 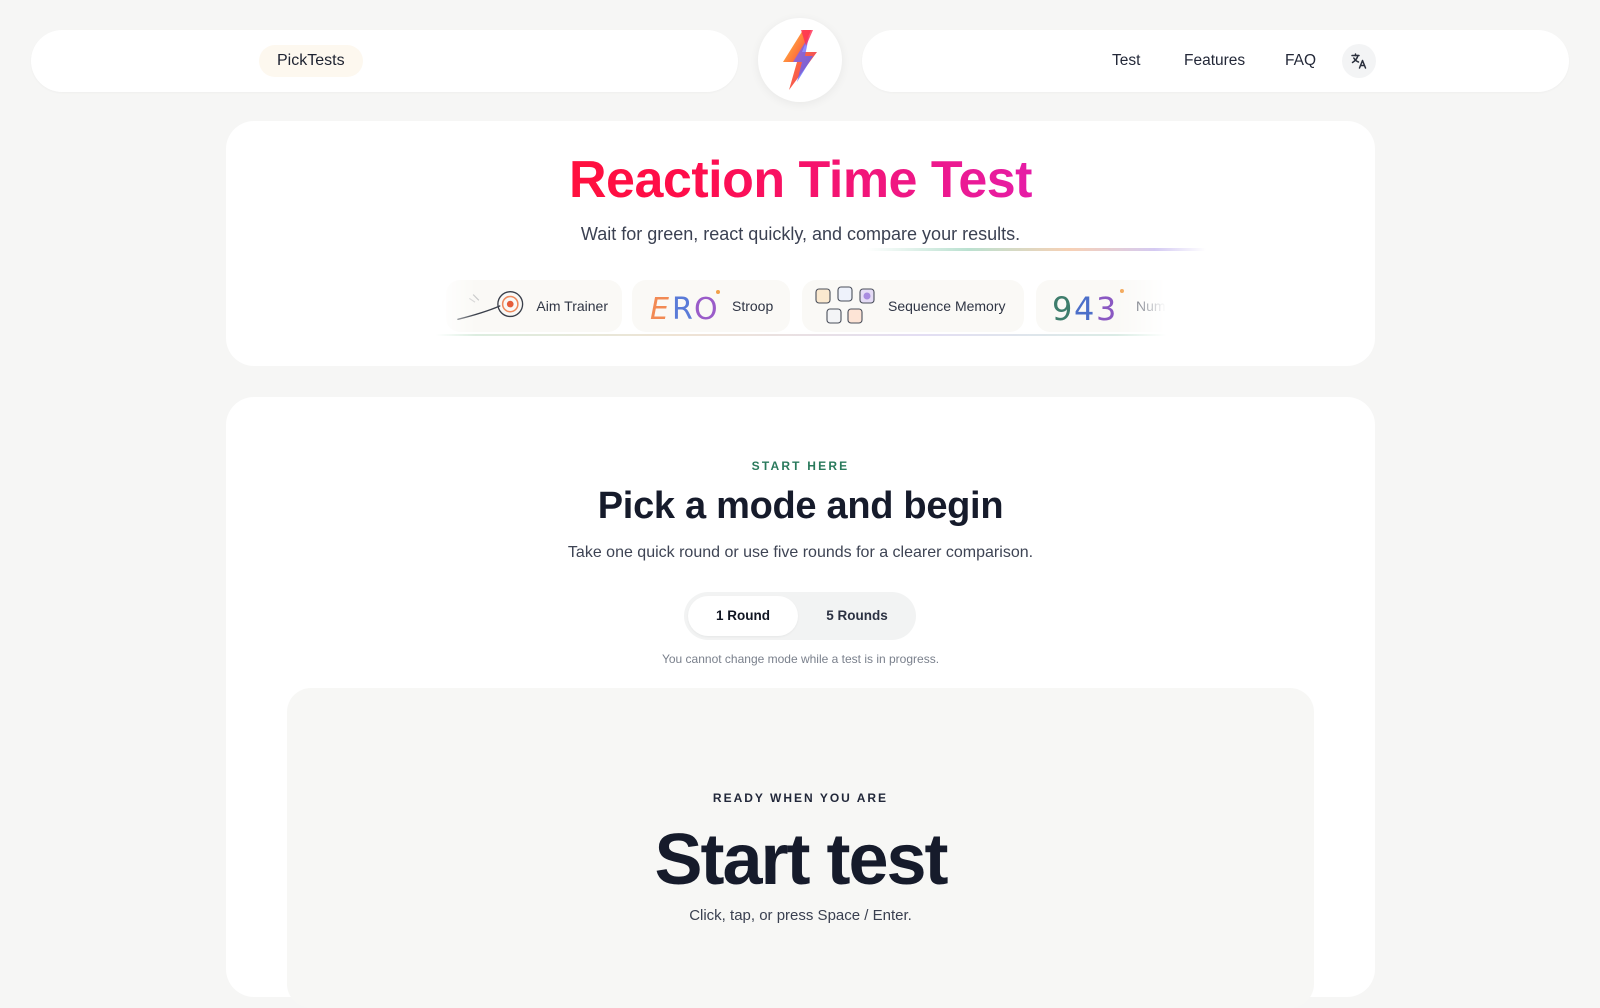 What do you see at coordinates (857, 616) in the screenshot?
I see `mode-button-5-rounds: 5 Rounds` at bounding box center [857, 616].